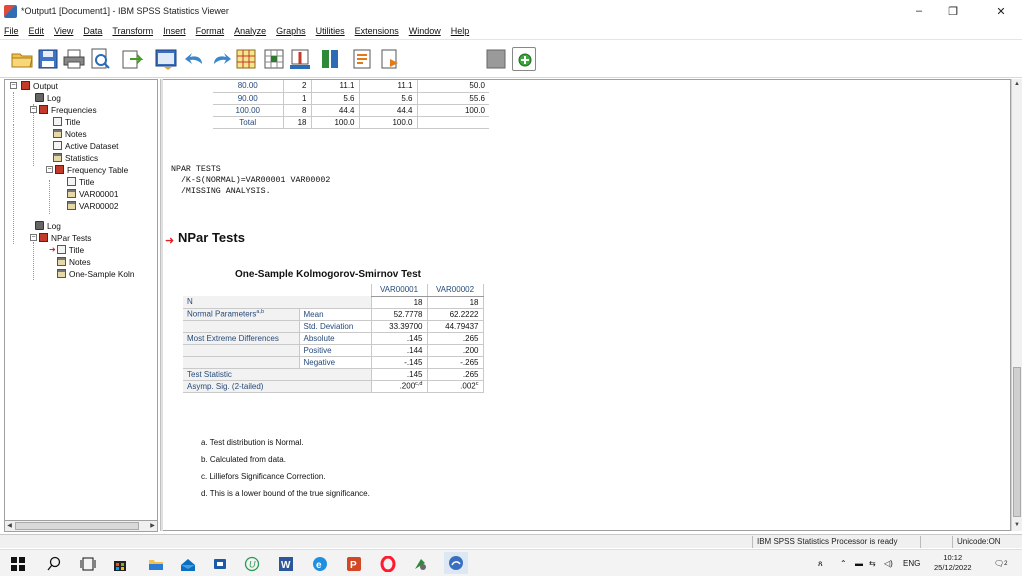 The height and width of the screenshot is (577, 1022). I want to click on store-icon, so click(120, 564).